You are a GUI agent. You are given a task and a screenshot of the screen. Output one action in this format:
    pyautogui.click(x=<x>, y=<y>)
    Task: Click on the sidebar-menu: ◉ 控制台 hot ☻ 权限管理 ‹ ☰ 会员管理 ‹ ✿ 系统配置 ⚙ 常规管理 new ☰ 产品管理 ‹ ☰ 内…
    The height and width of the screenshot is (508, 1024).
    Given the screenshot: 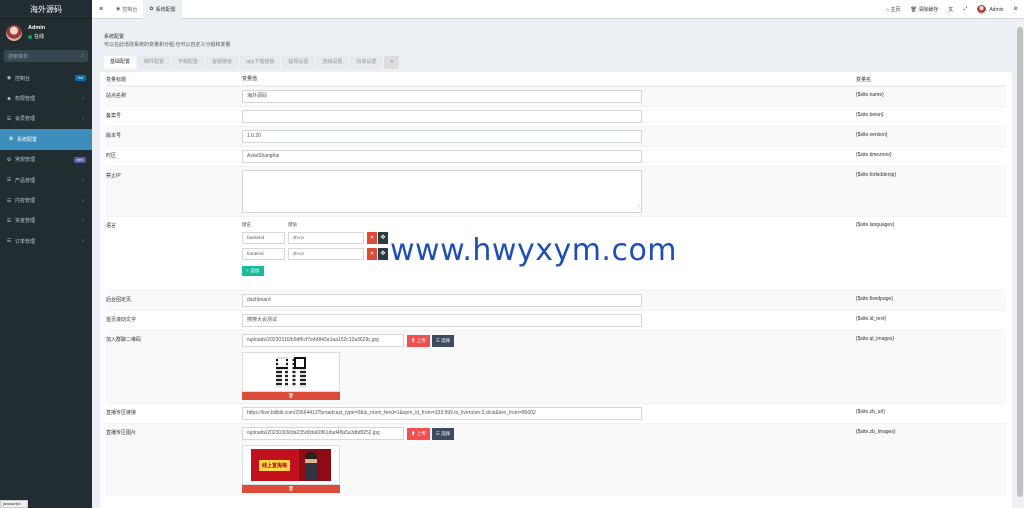 What is the action you would take?
    pyautogui.click(x=46, y=160)
    